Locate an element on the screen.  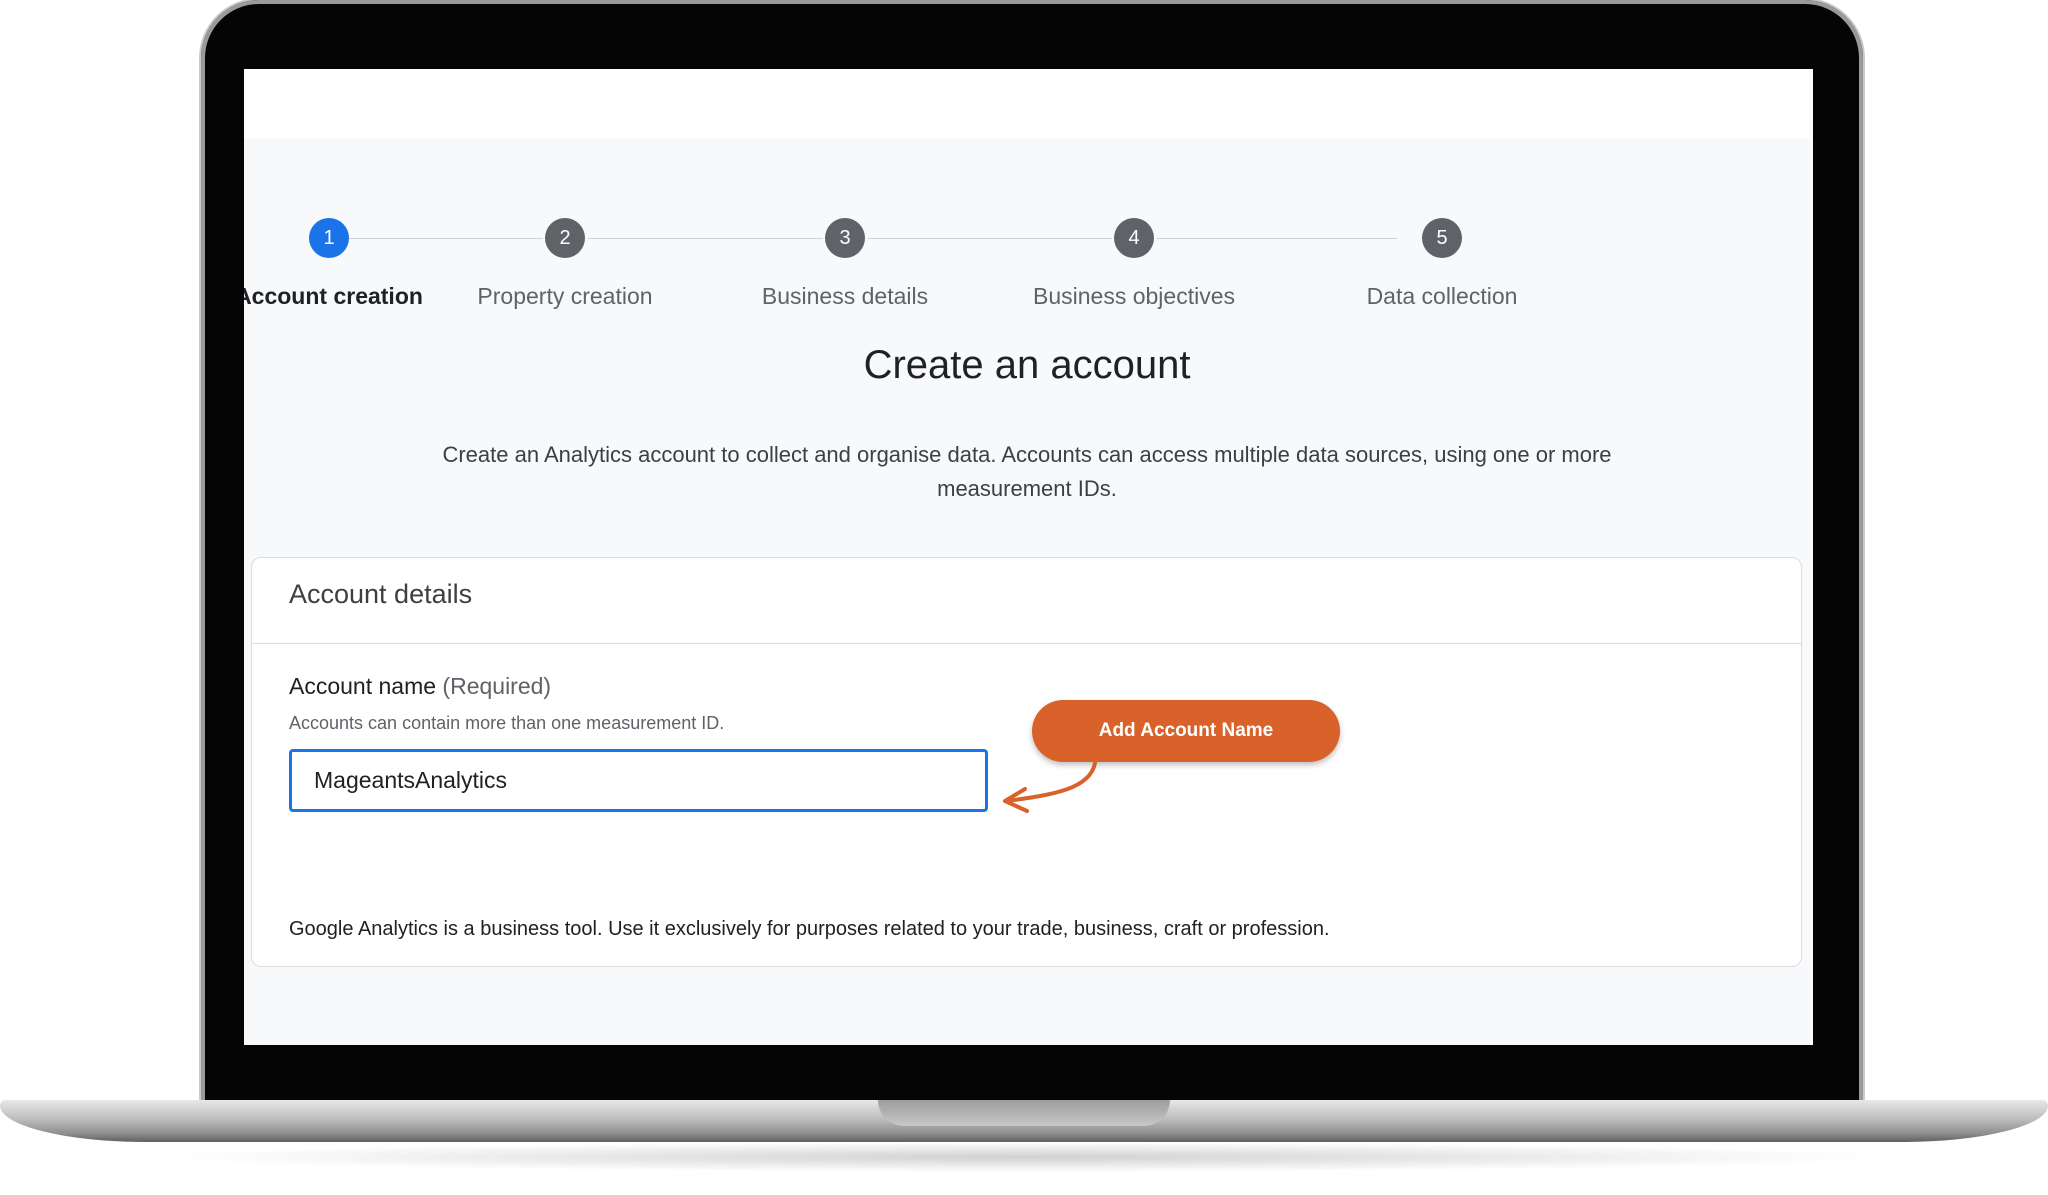
account-name-label: Account name (Required) is located at coordinates (420, 686).